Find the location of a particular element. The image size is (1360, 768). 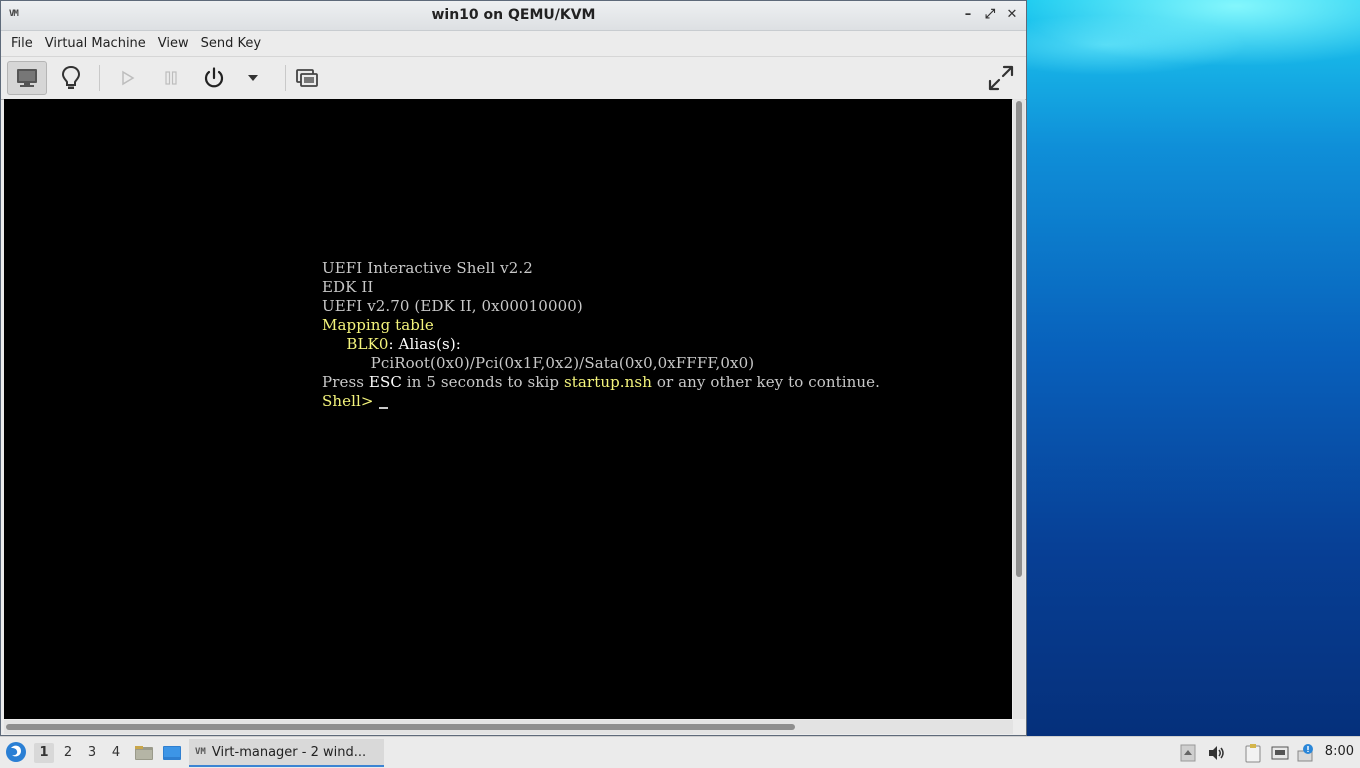

shell-device-blk0: BLK0 is located at coordinates (367, 344).